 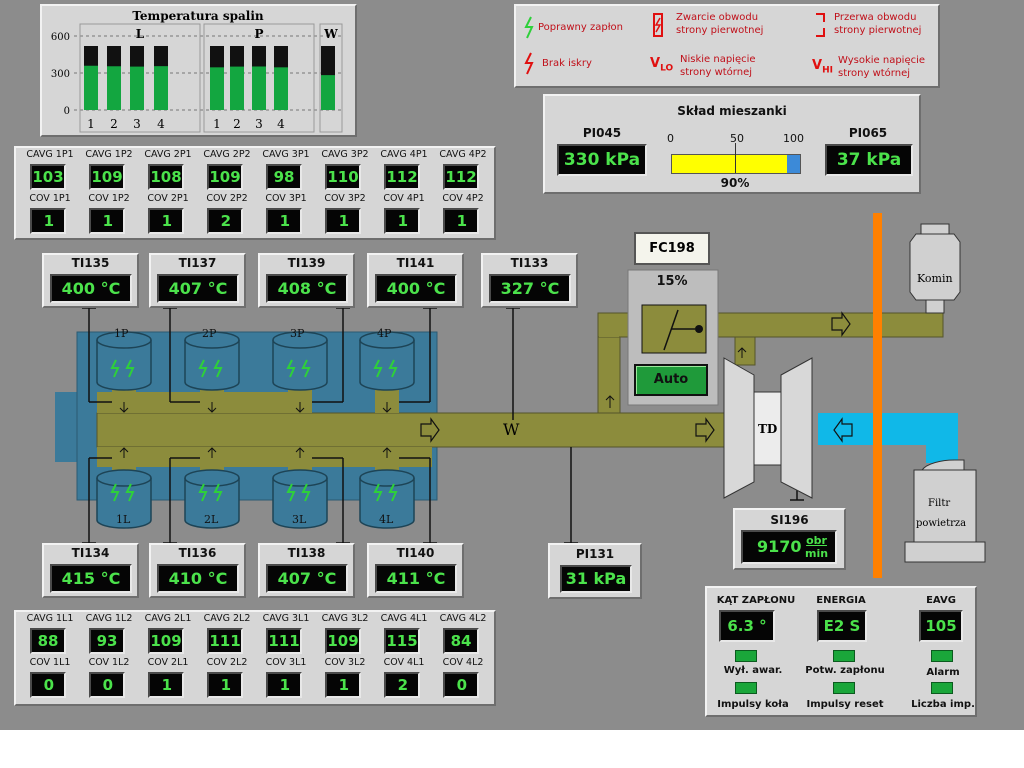 I want to click on cov-label: COV 2P2, so click(x=227, y=198).